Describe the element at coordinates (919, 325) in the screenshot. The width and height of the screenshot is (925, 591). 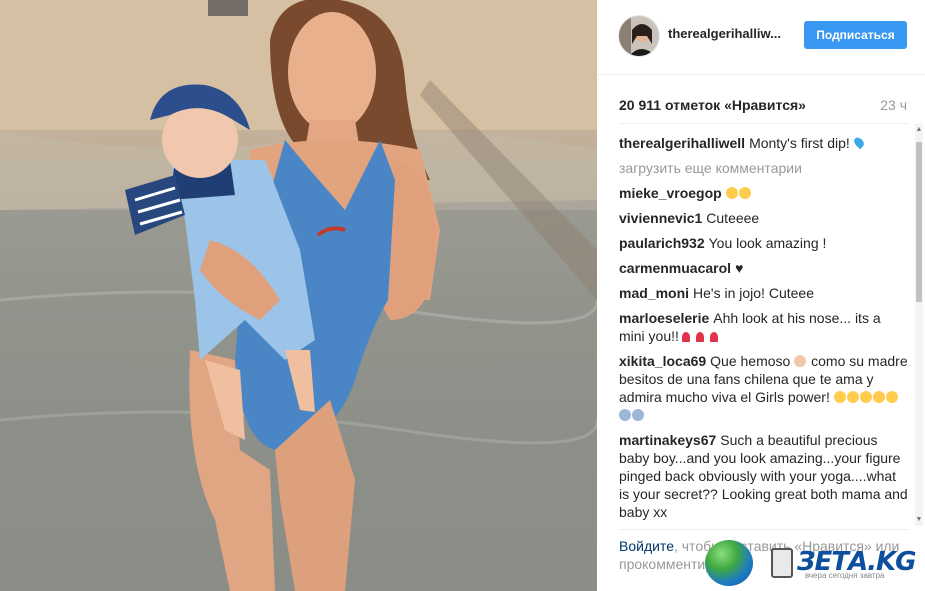
I see `comments-scrollbar: ▲ ▼` at that location.